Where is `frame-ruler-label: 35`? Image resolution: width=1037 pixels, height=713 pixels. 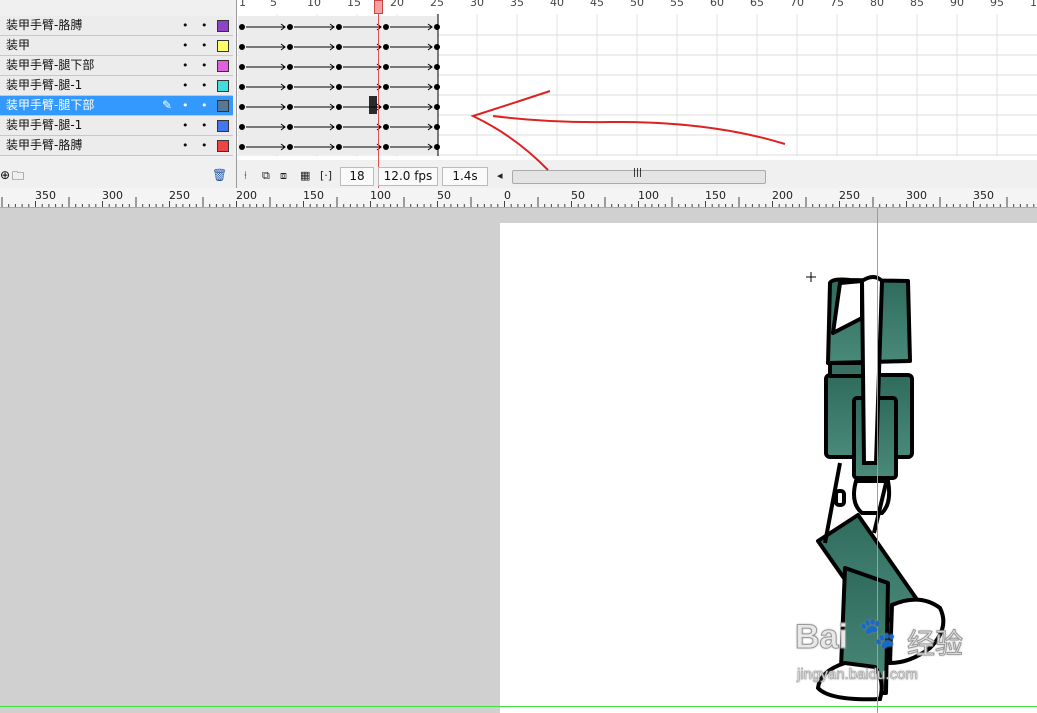 frame-ruler-label: 35 is located at coordinates (517, 4).